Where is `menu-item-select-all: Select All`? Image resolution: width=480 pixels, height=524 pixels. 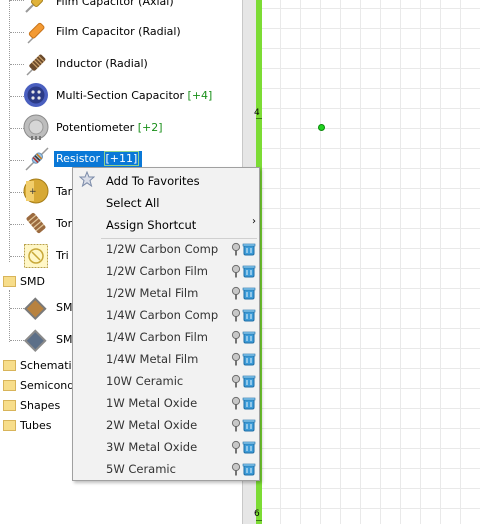
menu-item-select-all: Select All is located at coordinates (132, 203).